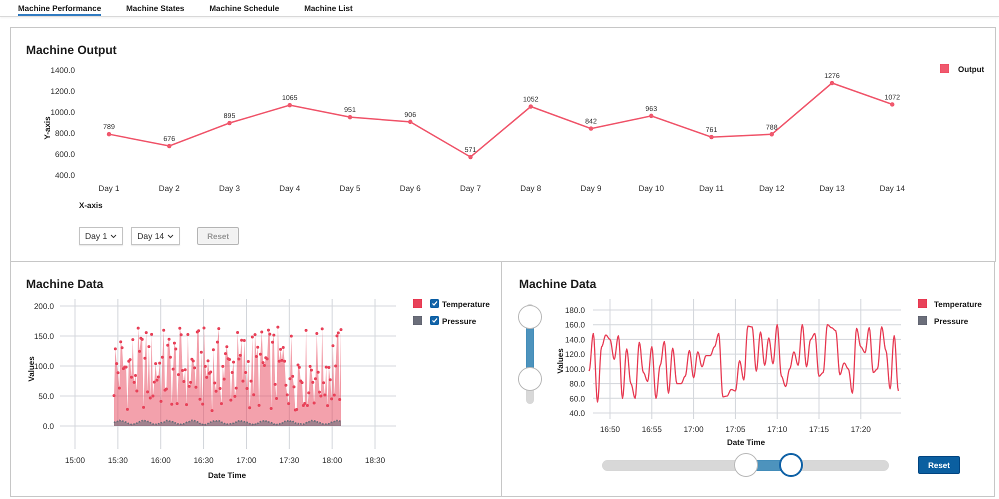 Image resolution: width=999 pixels, height=499 pixels. I want to click on axis-tick-label: Day 4, so click(289, 188).